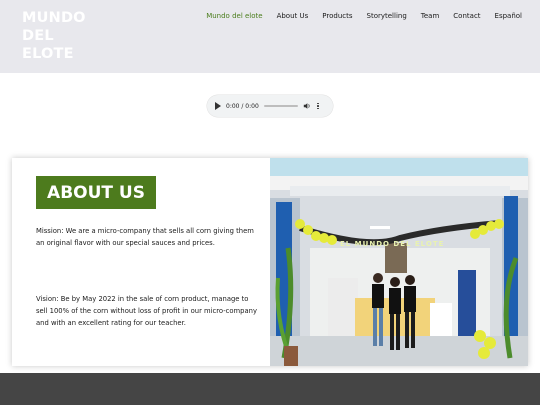 Image resolution: width=540 pixels, height=405 pixels. What do you see at coordinates (280, 106) in the screenshot?
I see `audio-progress-track` at bounding box center [280, 106].